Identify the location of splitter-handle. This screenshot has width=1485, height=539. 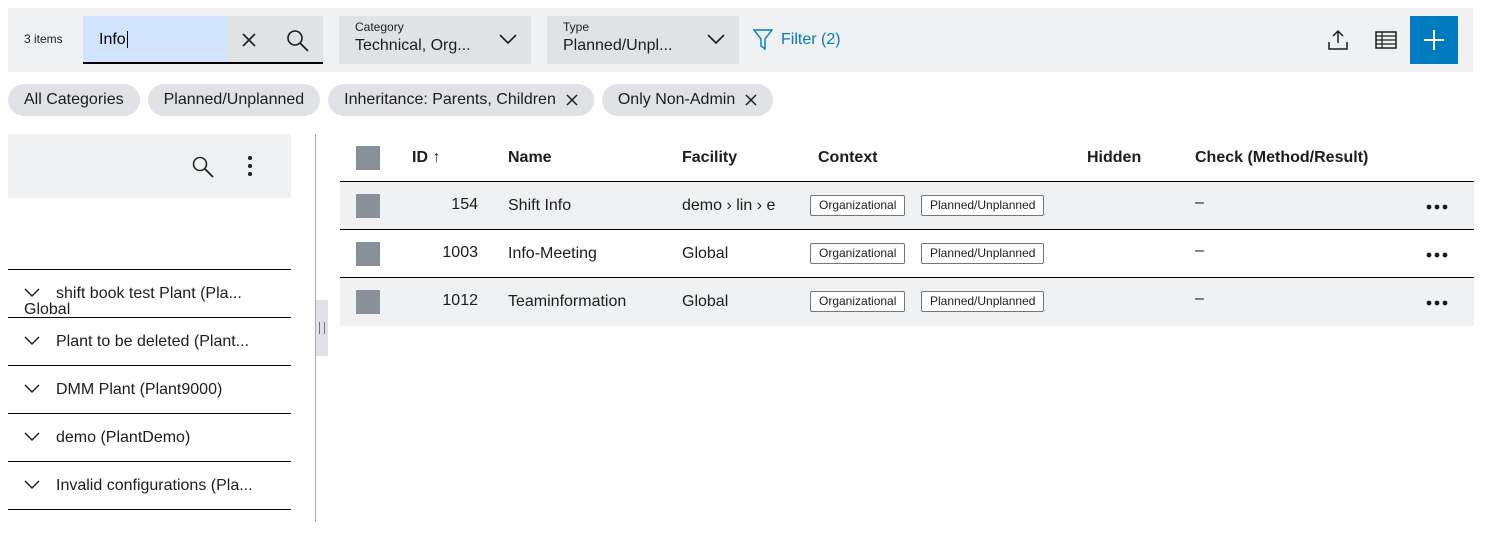
(322, 328).